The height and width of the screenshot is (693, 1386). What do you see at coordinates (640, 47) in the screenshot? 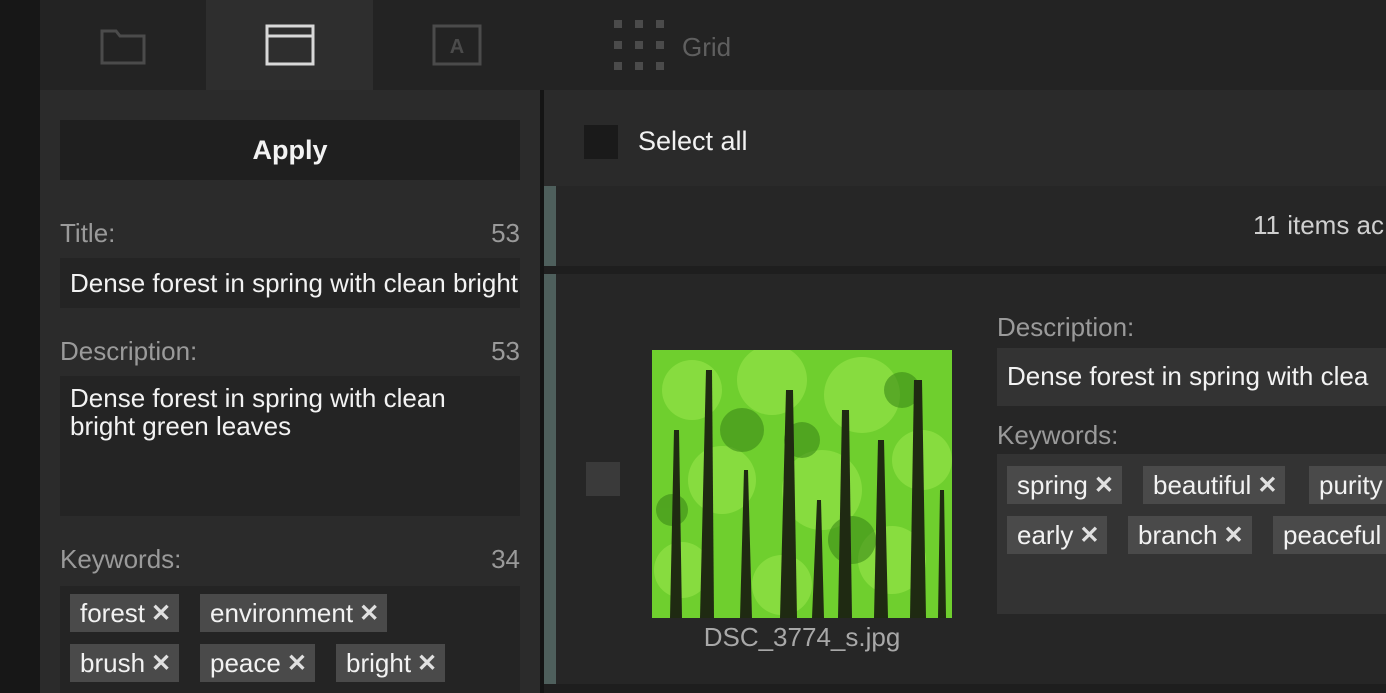
I see `grid-dots-icon` at bounding box center [640, 47].